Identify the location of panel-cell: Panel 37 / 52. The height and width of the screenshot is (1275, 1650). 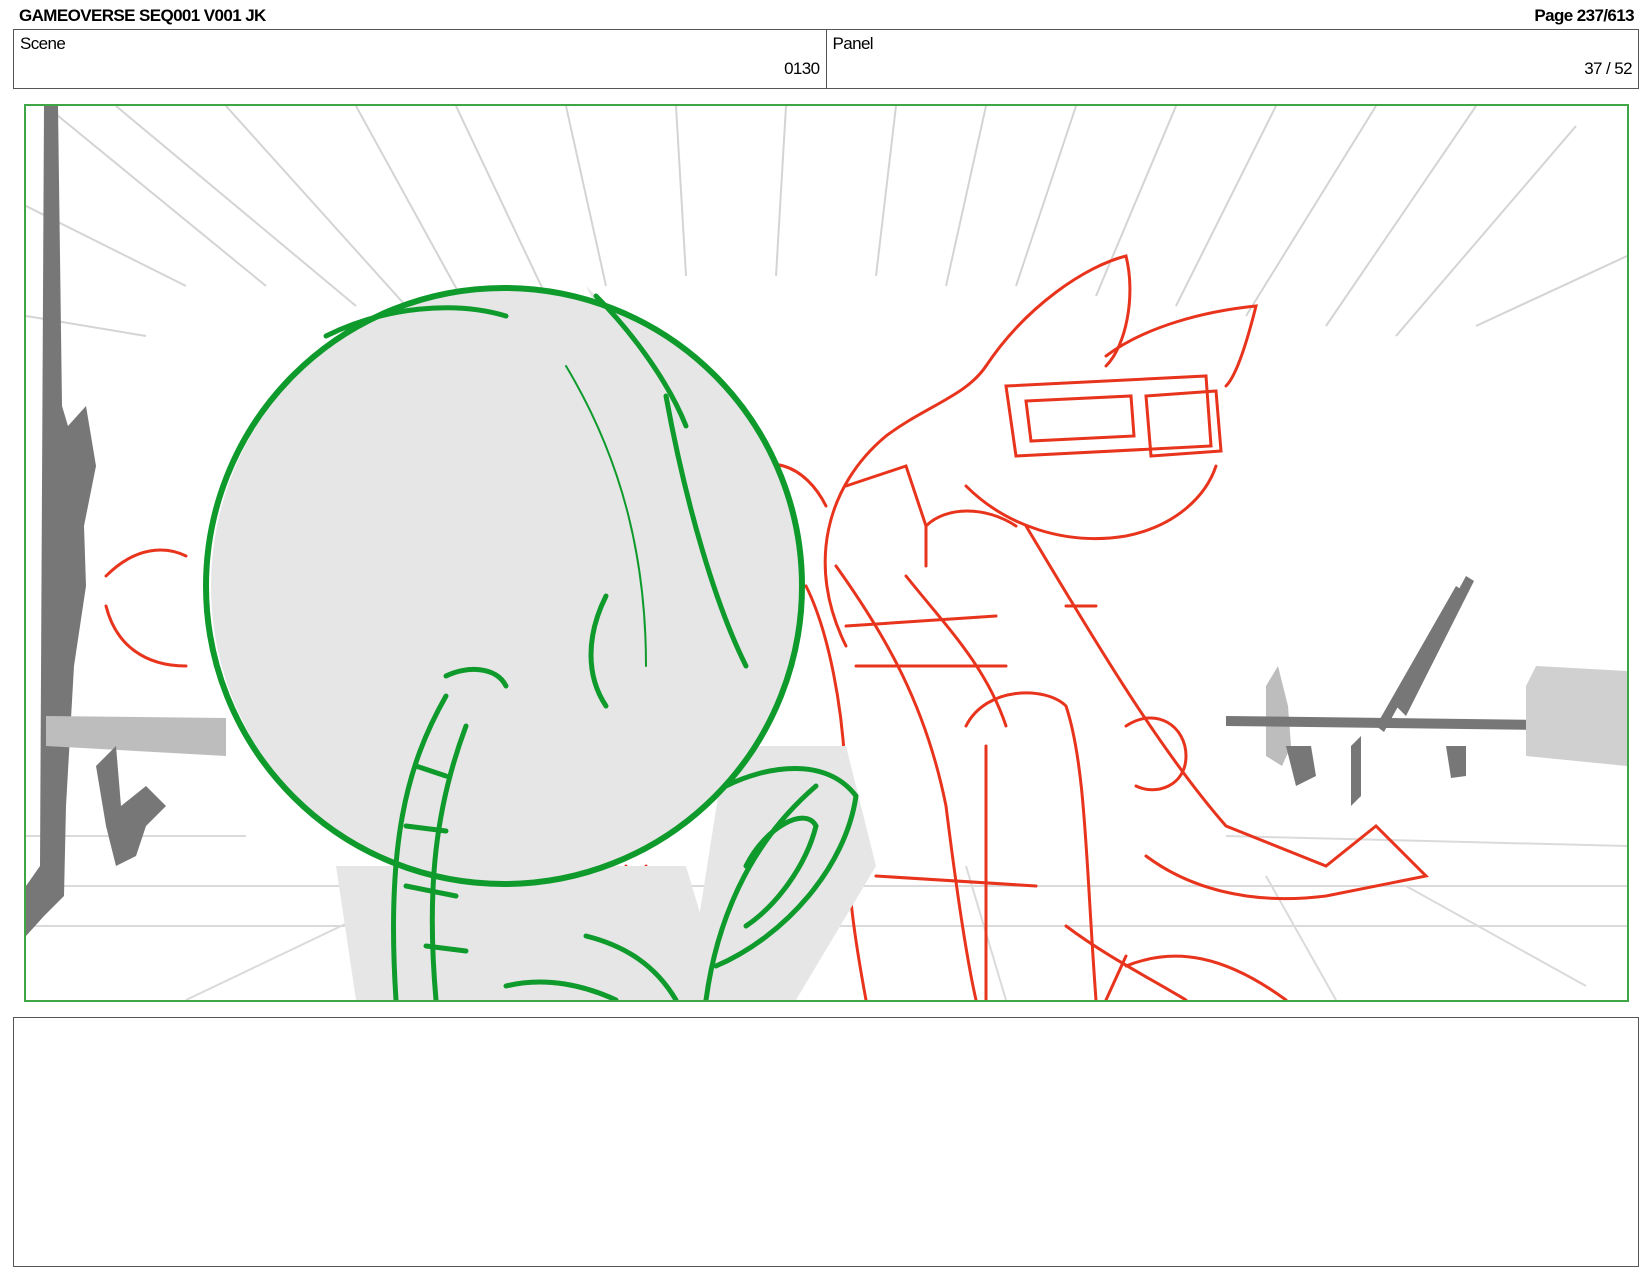
(1232, 59).